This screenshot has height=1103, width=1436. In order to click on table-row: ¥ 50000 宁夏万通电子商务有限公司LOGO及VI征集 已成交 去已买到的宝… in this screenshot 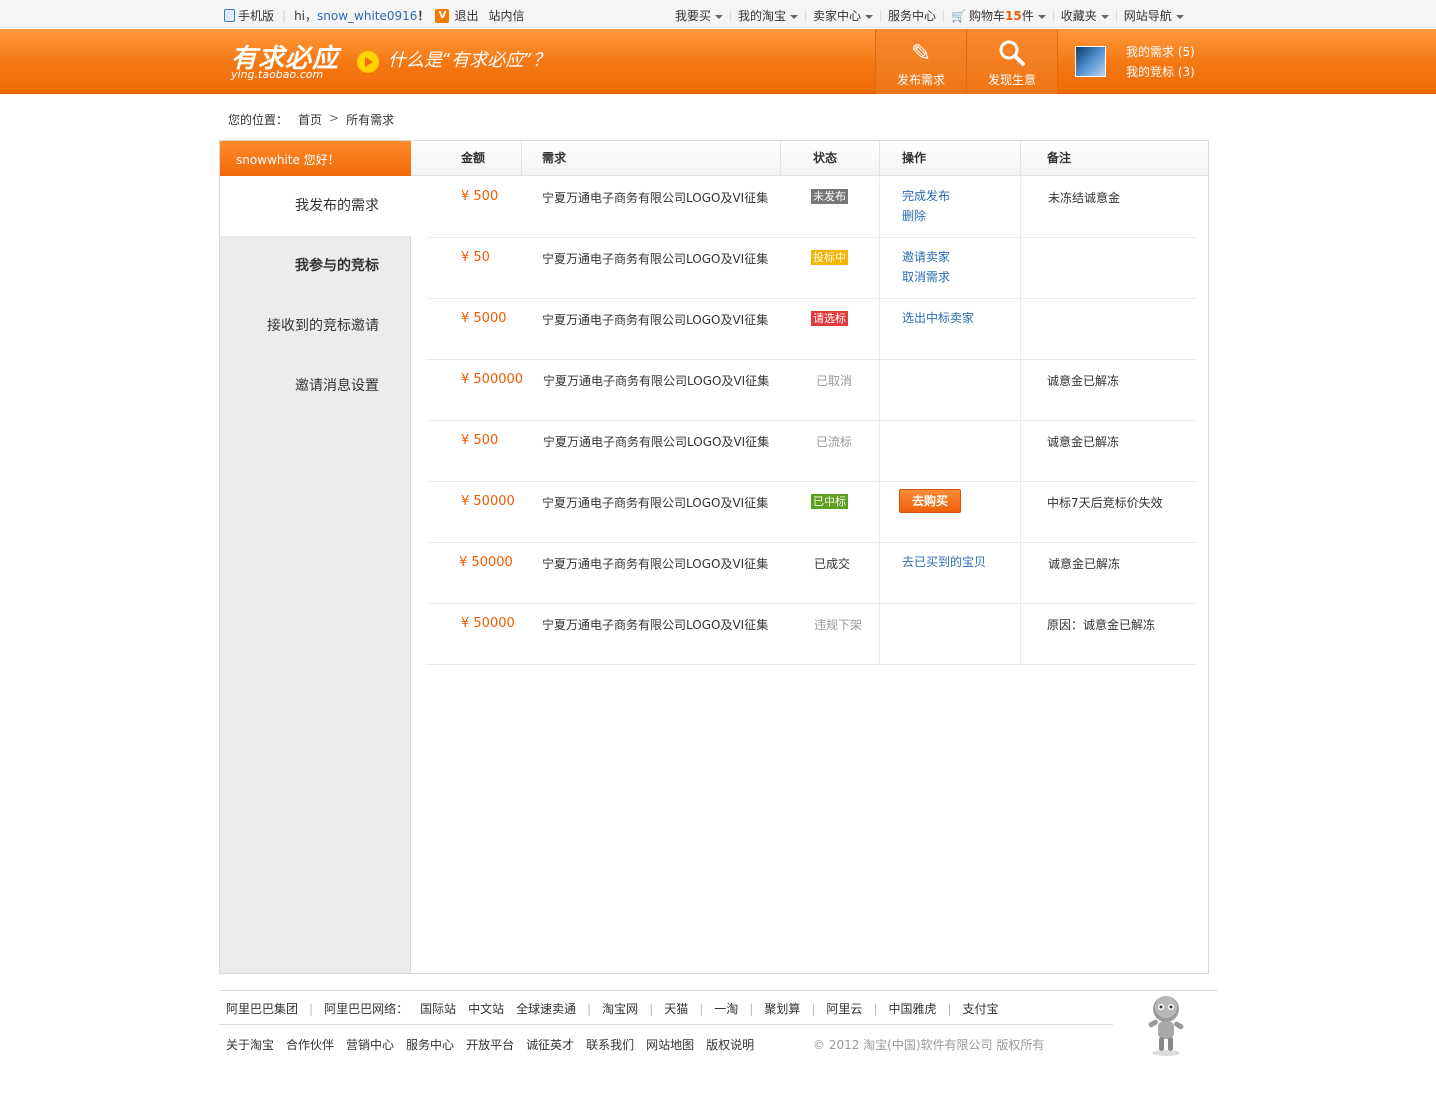, I will do `click(811, 573)`.